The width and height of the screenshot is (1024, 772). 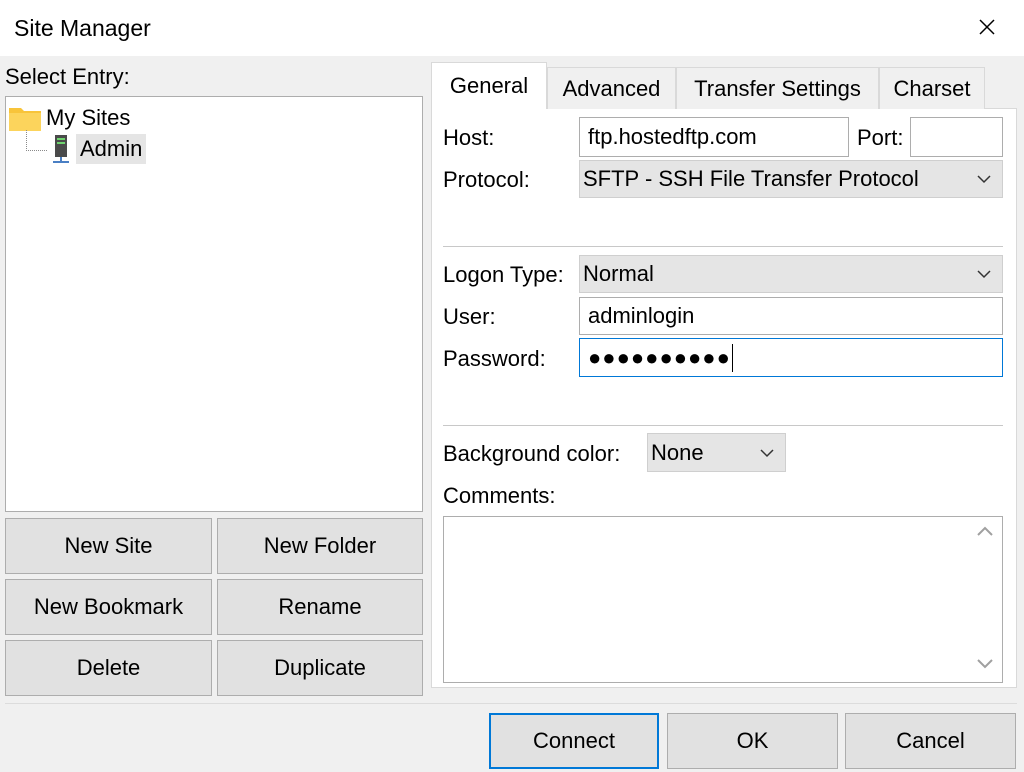 I want to click on tab-label: Advanced, so click(x=611, y=88).